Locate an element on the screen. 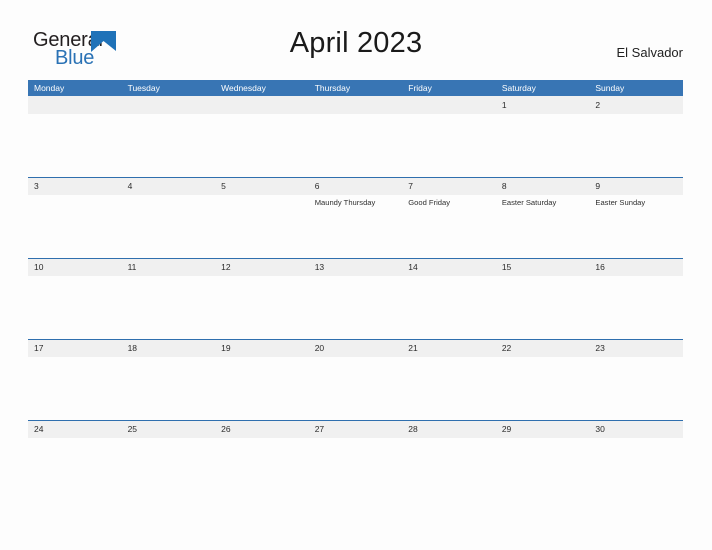 The width and height of the screenshot is (712, 550). event-label: Easter Sunday is located at coordinates (620, 202).